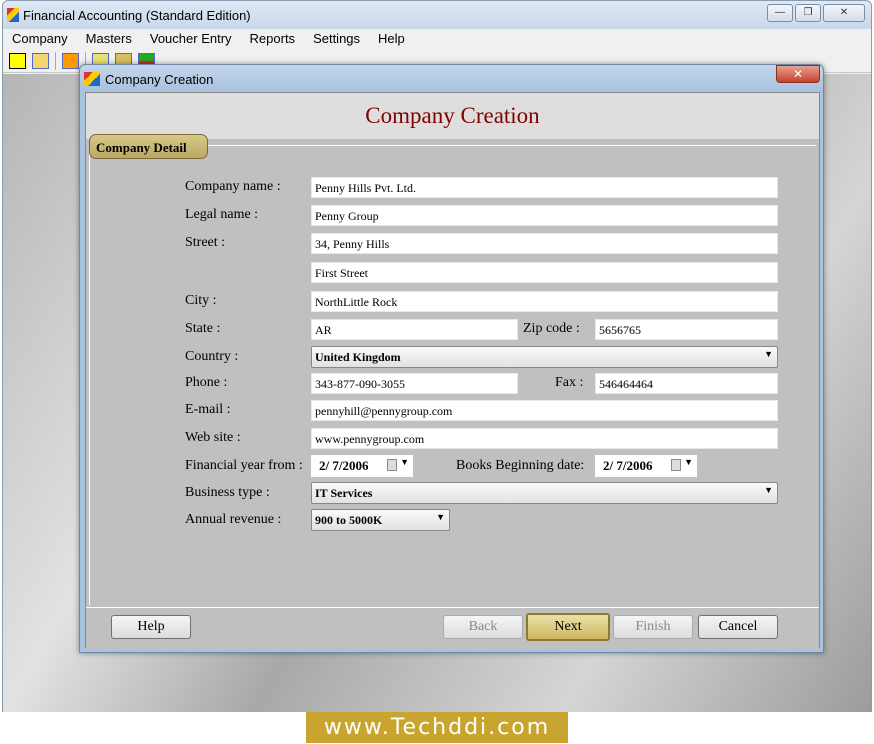 This screenshot has height=744, width=874. I want to click on page-title: Company Creation, so click(452, 116).